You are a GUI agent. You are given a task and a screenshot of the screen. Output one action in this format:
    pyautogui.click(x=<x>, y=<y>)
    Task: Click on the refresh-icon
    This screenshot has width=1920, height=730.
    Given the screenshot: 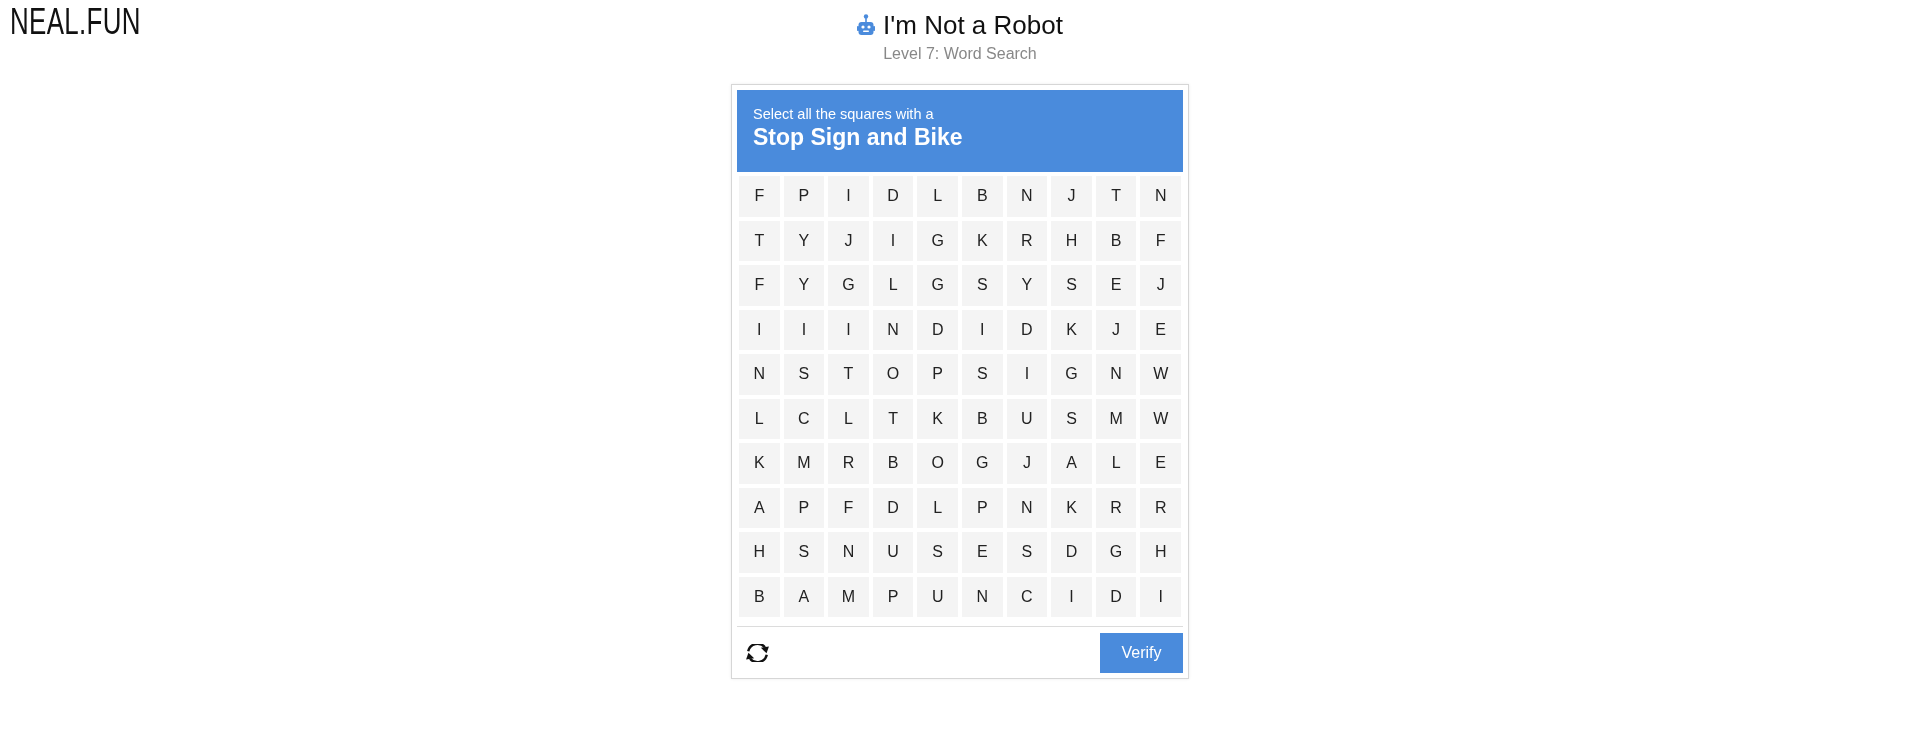 What is the action you would take?
    pyautogui.click(x=757, y=653)
    